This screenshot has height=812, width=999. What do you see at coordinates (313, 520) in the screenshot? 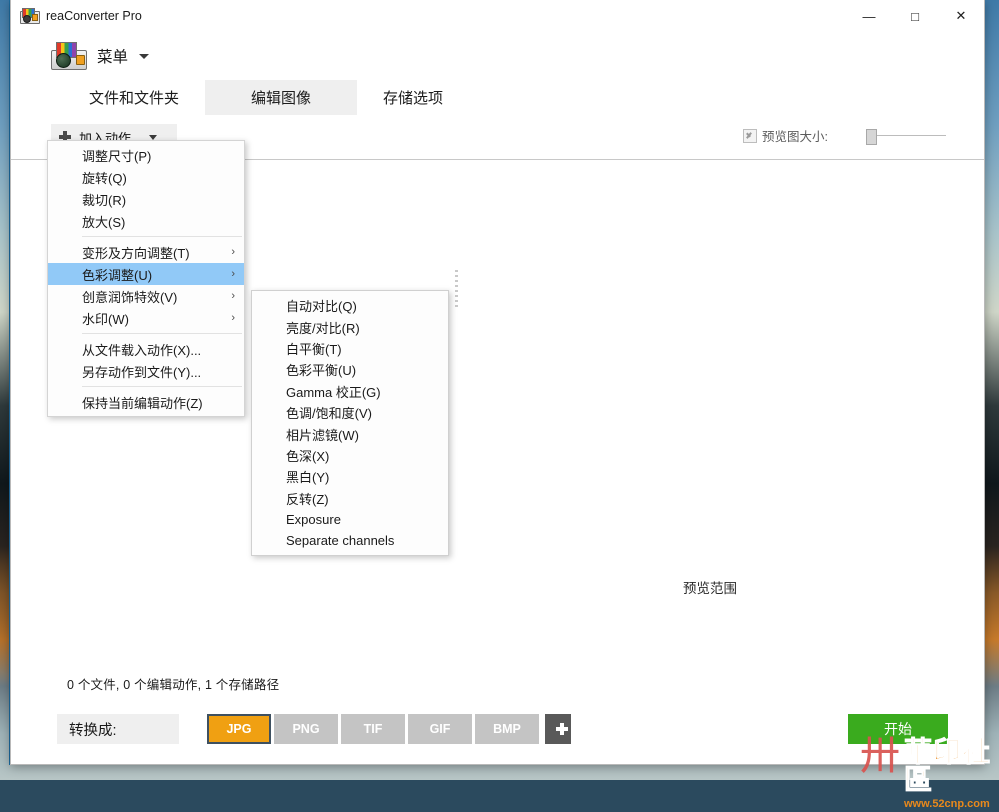
I see `menu-item-label: Exposure` at bounding box center [313, 520].